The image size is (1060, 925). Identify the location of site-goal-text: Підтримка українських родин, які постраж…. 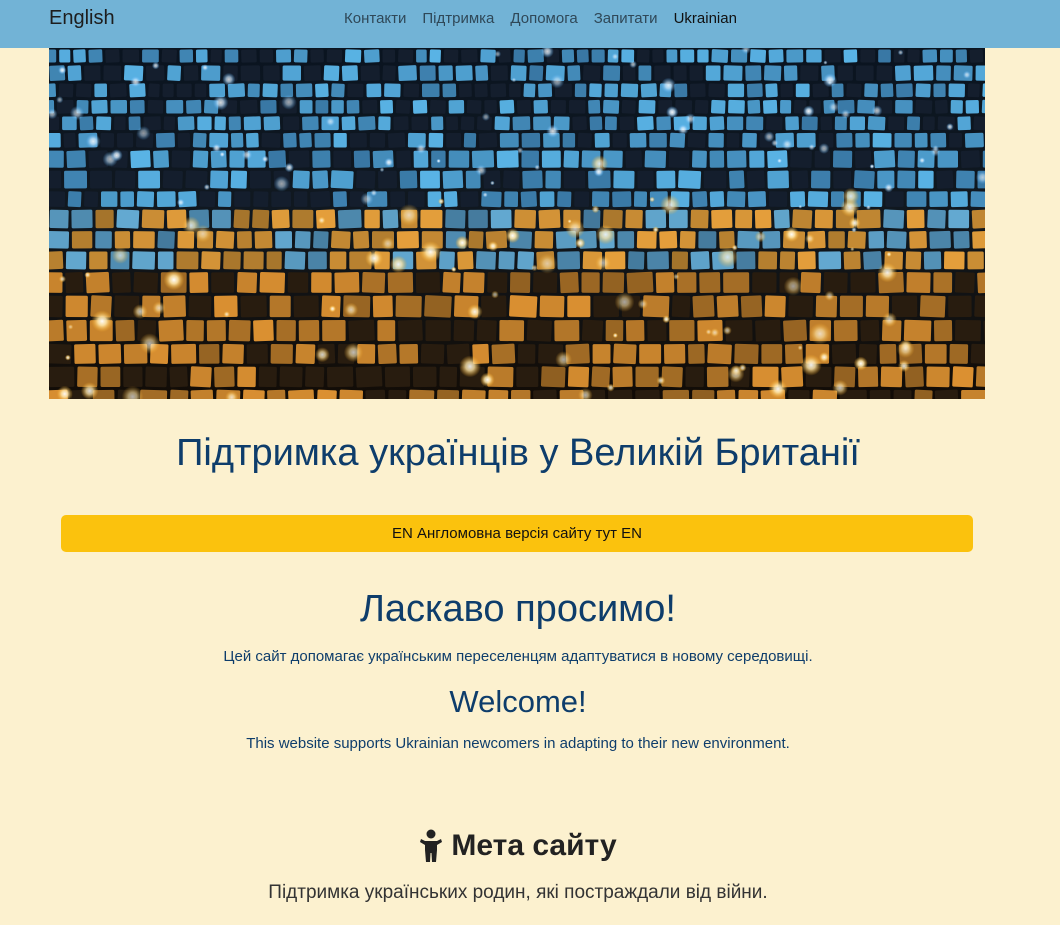
(518, 892).